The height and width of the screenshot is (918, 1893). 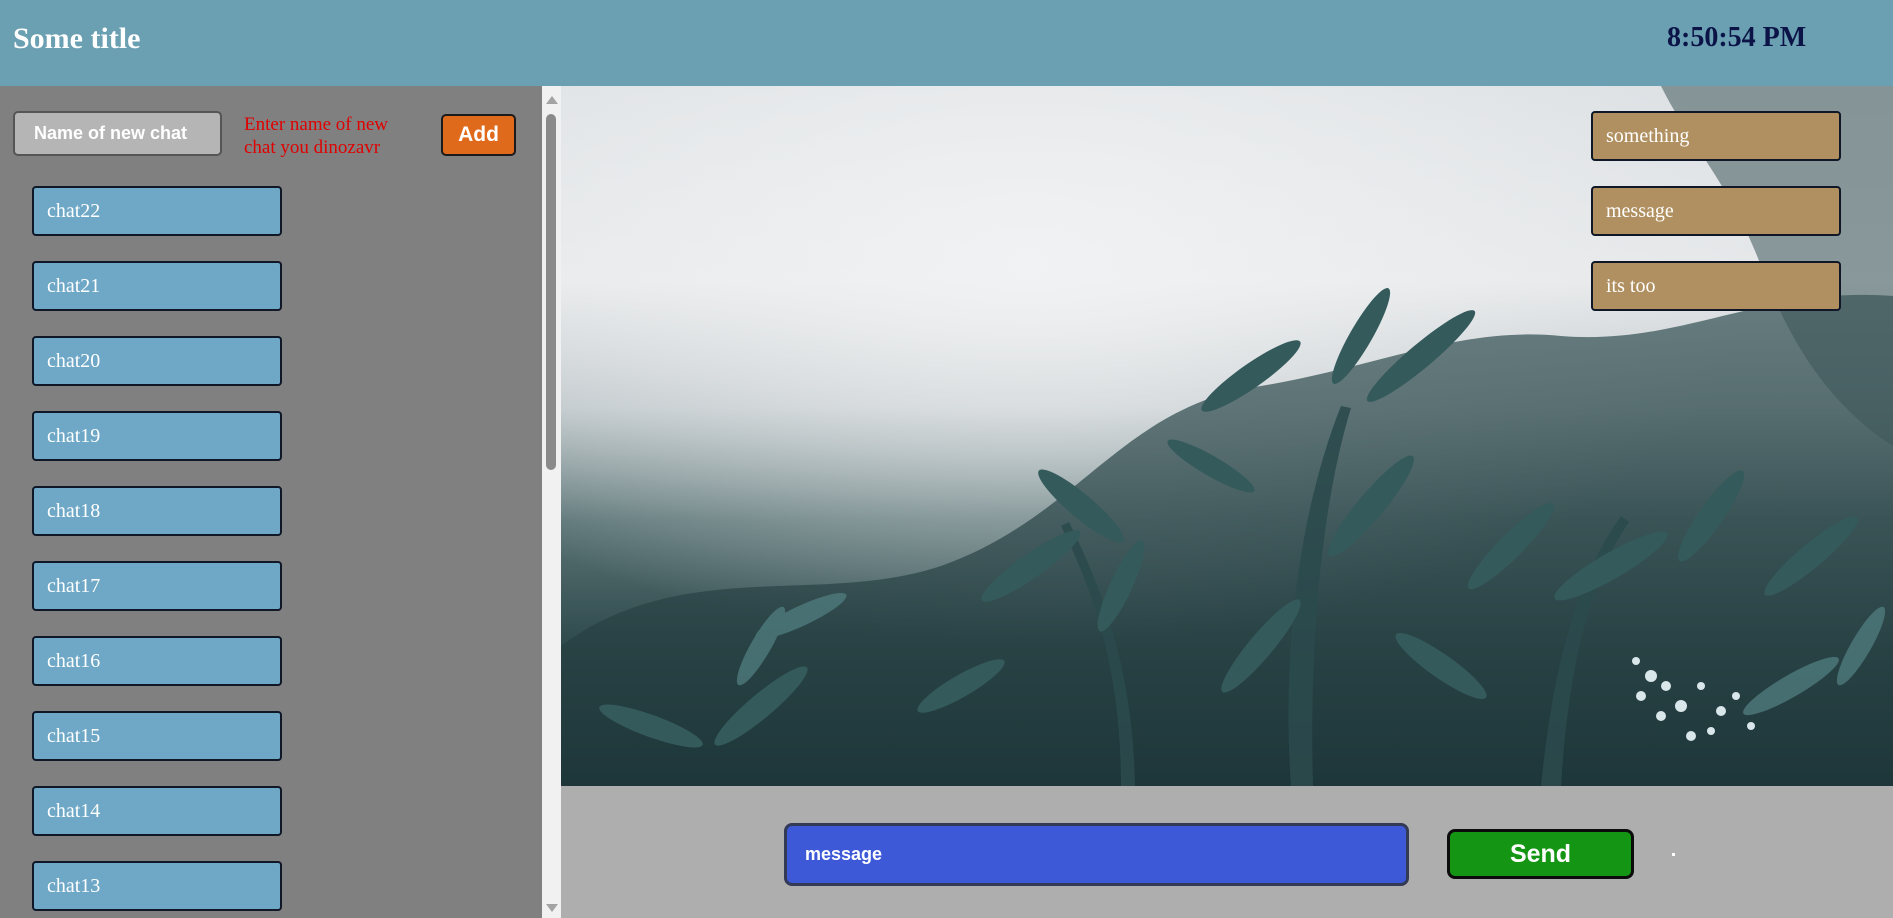 What do you see at coordinates (316, 136) in the screenshot?
I see `new-chat-hint: Enter name of new chat you dinozavr` at bounding box center [316, 136].